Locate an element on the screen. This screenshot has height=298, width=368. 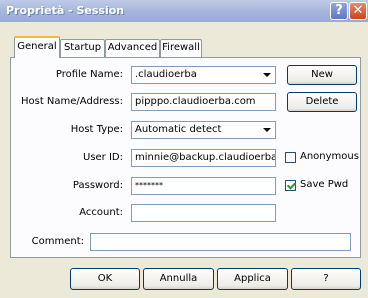
host-input: pipppo.claudioerba.com is located at coordinates (203, 102).